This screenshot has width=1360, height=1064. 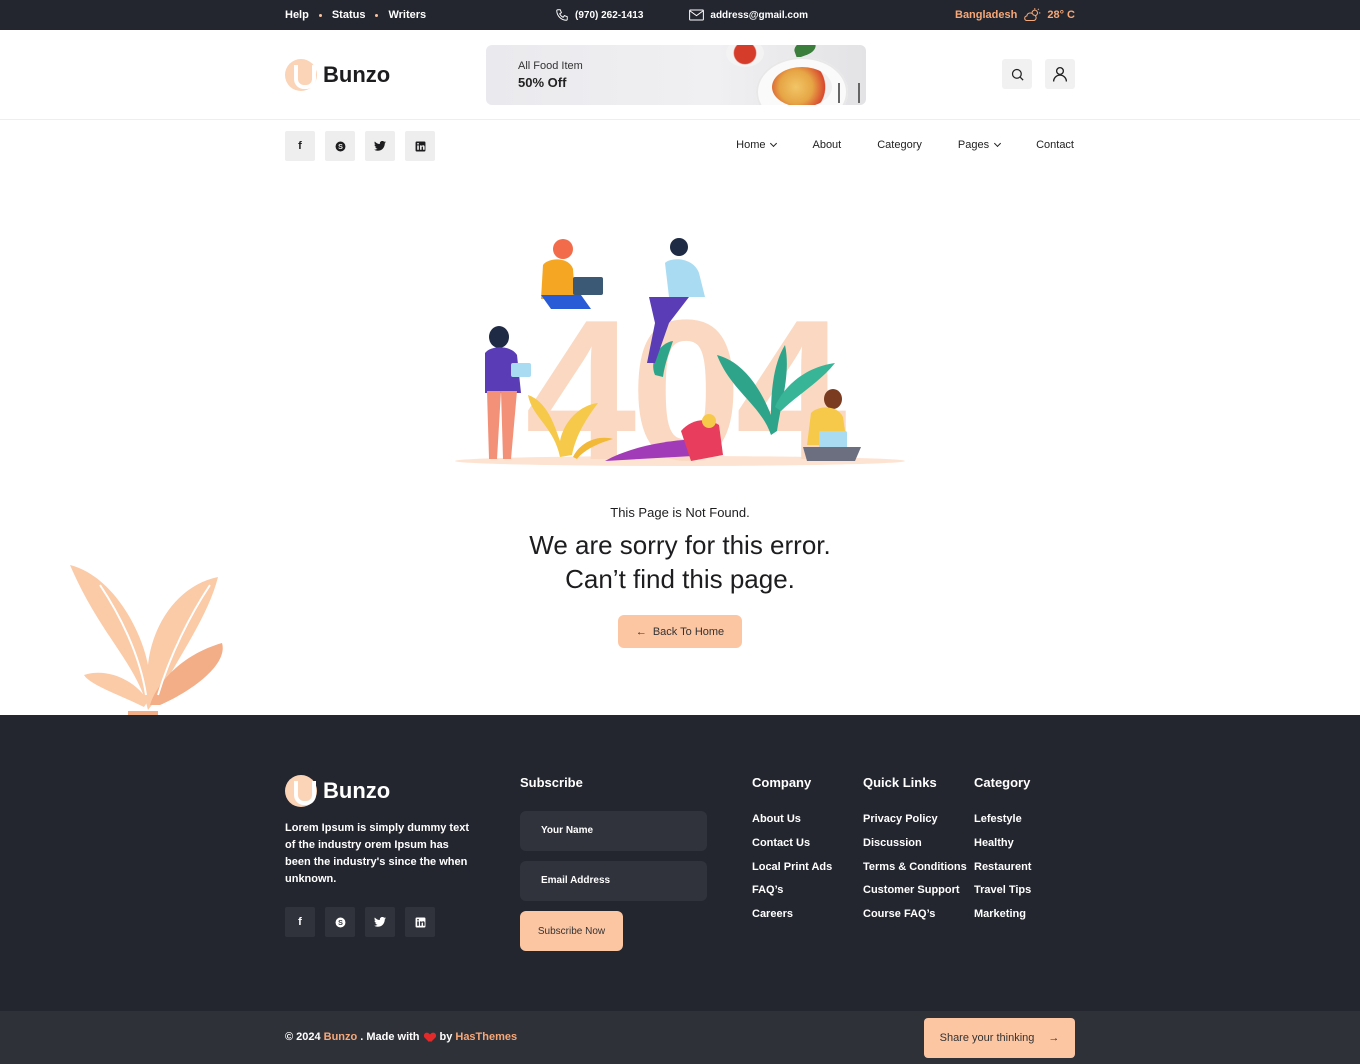 I want to click on error-subtitle: This Page is Not Found., so click(x=680, y=512).